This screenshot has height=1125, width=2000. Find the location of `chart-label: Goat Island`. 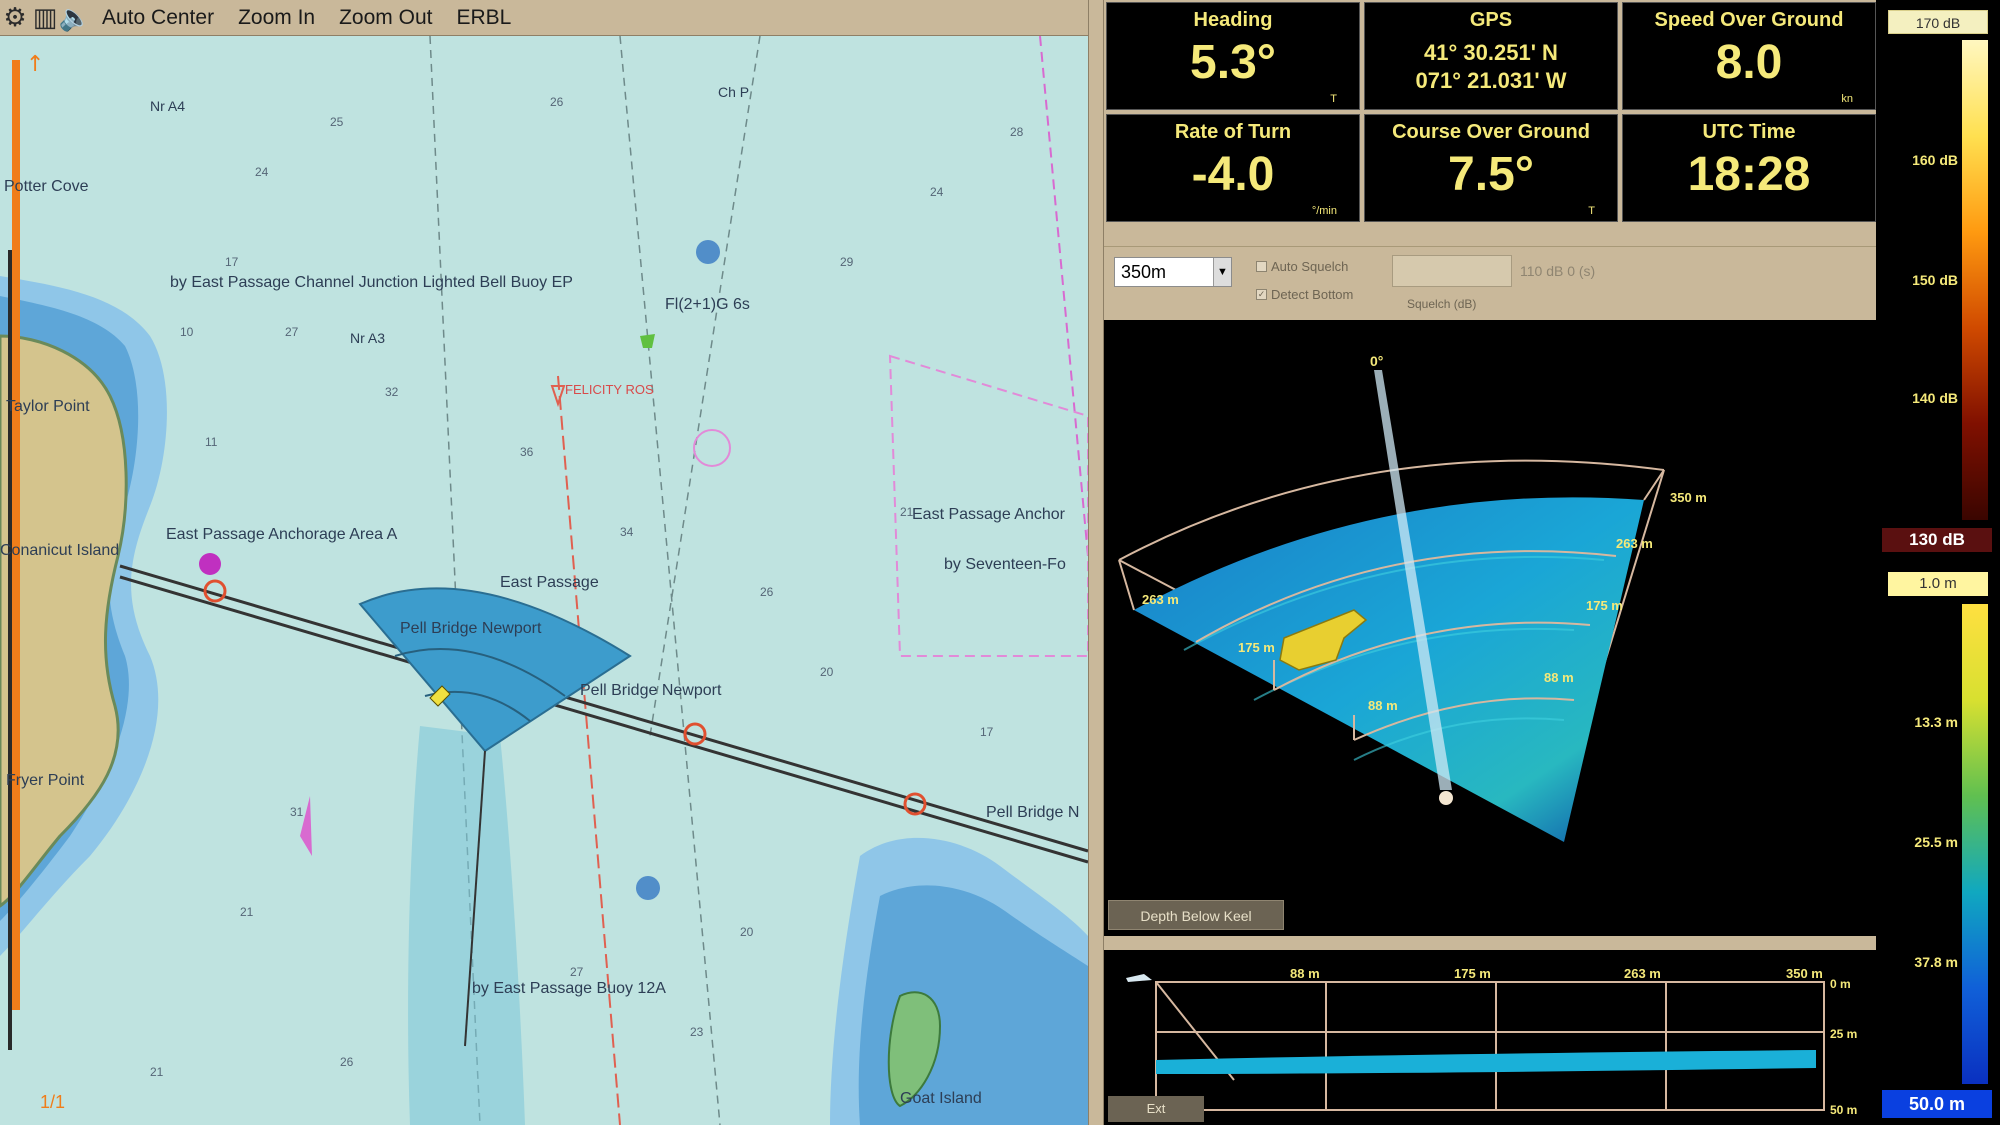

chart-label: Goat Island is located at coordinates (941, 1098).